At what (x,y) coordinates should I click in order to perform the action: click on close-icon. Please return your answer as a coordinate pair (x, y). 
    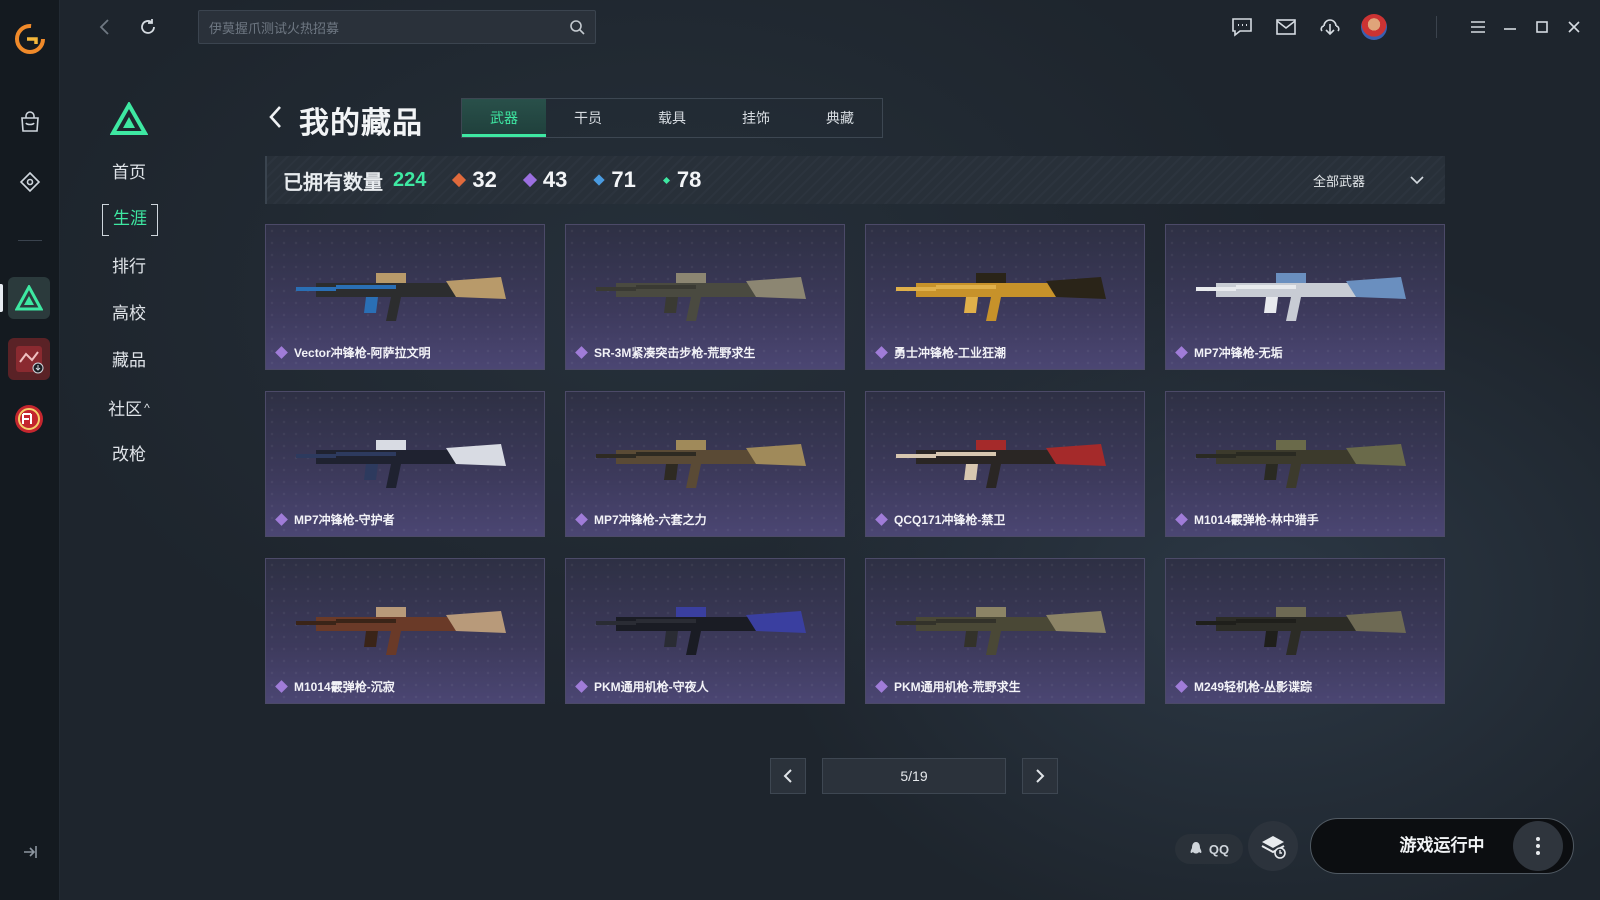
    Looking at the image, I should click on (1574, 27).